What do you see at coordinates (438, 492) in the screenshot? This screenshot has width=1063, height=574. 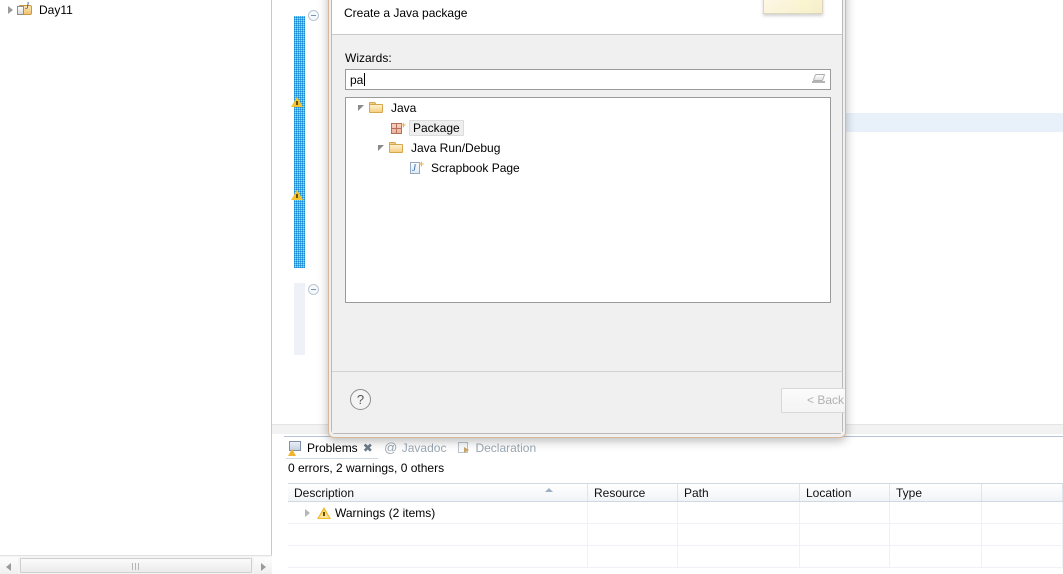 I see `column-header-description: Description` at bounding box center [438, 492].